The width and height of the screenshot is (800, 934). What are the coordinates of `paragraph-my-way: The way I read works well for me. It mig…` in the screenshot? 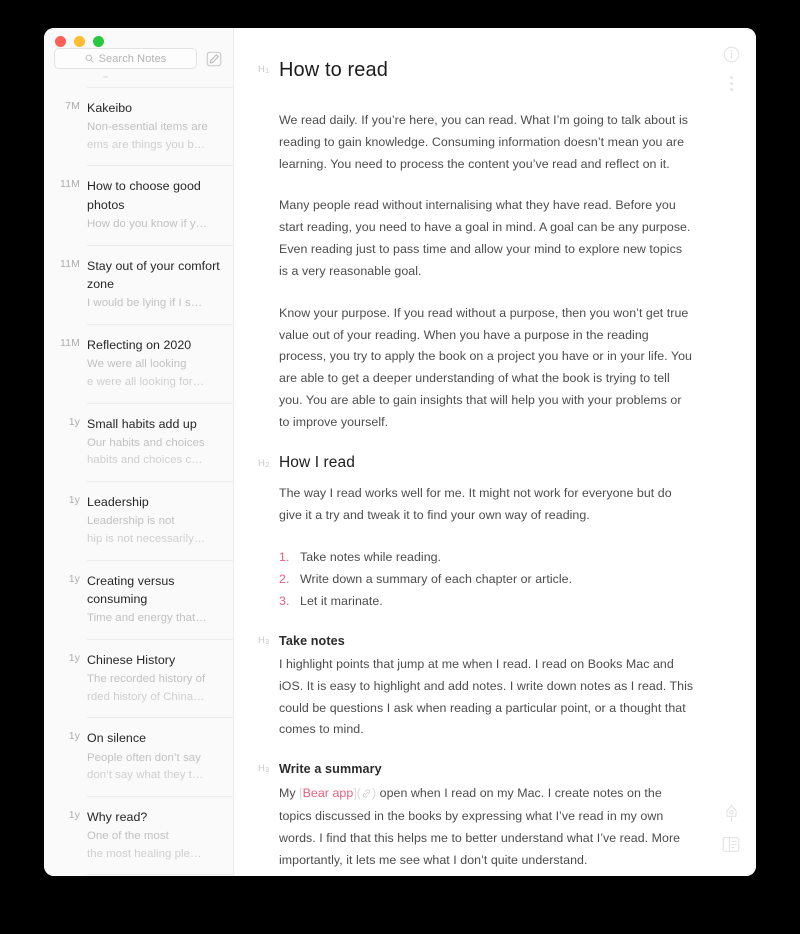 It's located at (475, 504).